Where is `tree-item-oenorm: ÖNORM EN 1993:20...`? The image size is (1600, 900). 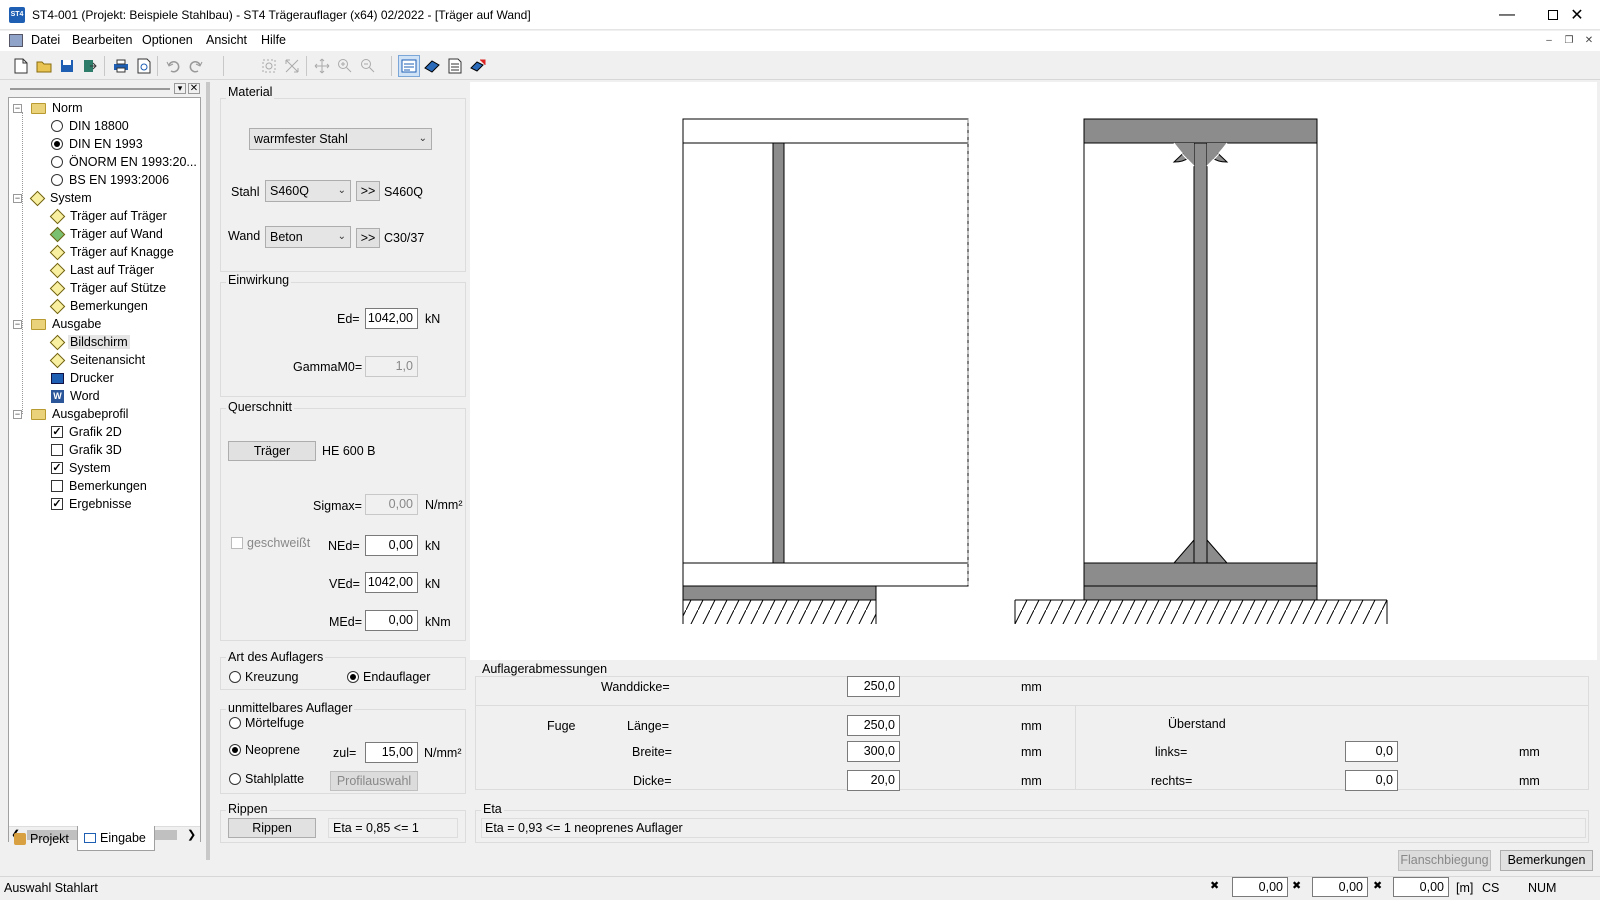
tree-item-oenorm: ÖNORM EN 1993:20... is located at coordinates (125, 162).